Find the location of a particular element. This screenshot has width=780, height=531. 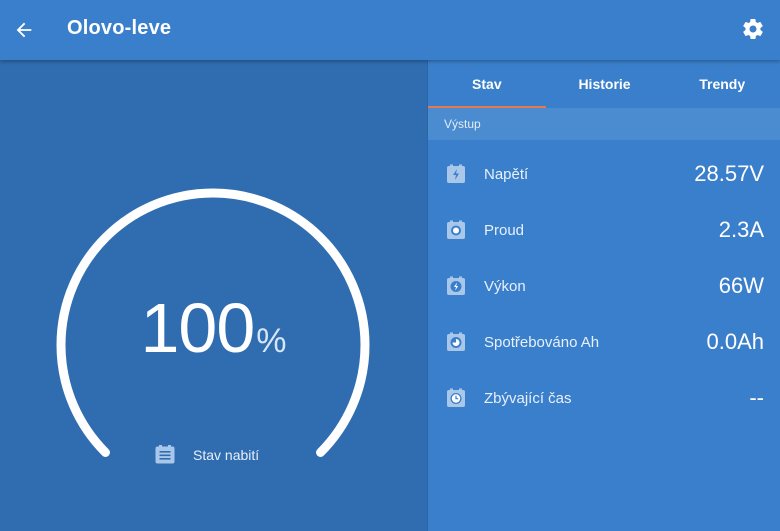

row-label: Proud is located at coordinates (504, 230).